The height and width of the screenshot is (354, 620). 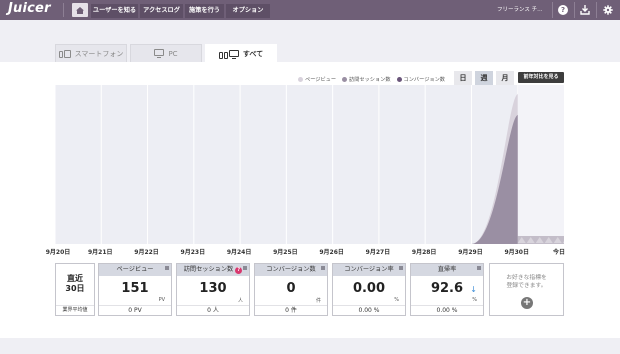 I want to click on x-tick-label: 9月24日, so click(x=239, y=252).